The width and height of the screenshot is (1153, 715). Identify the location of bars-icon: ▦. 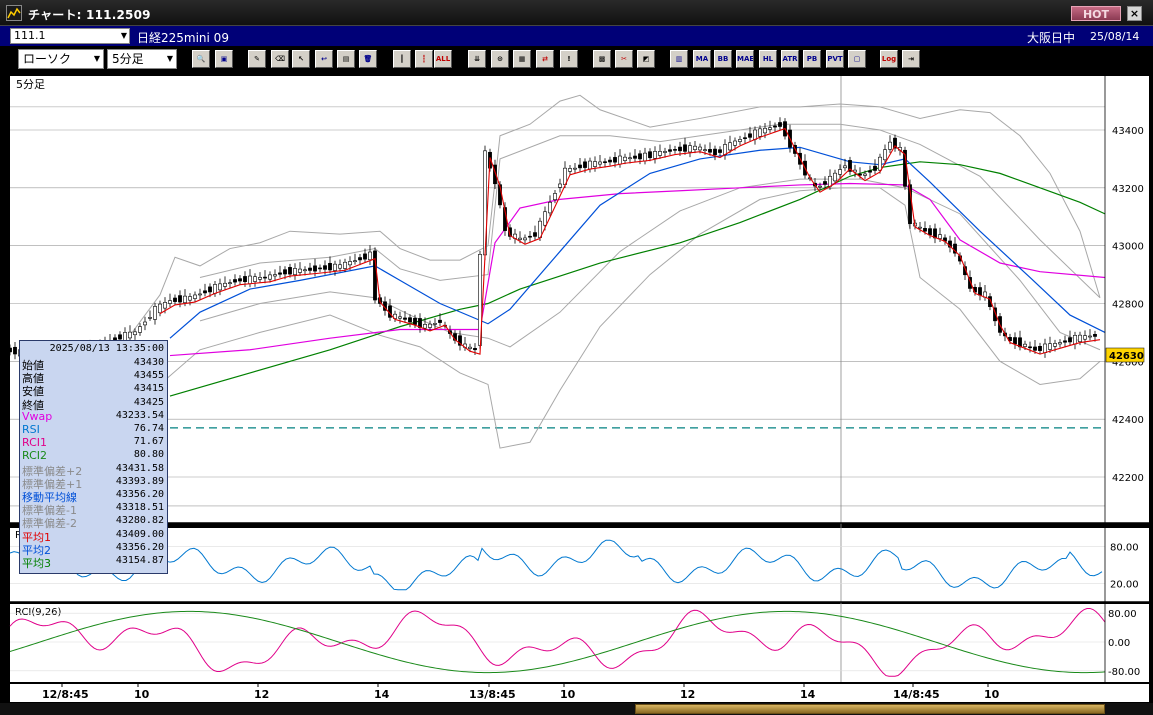
(522, 59).